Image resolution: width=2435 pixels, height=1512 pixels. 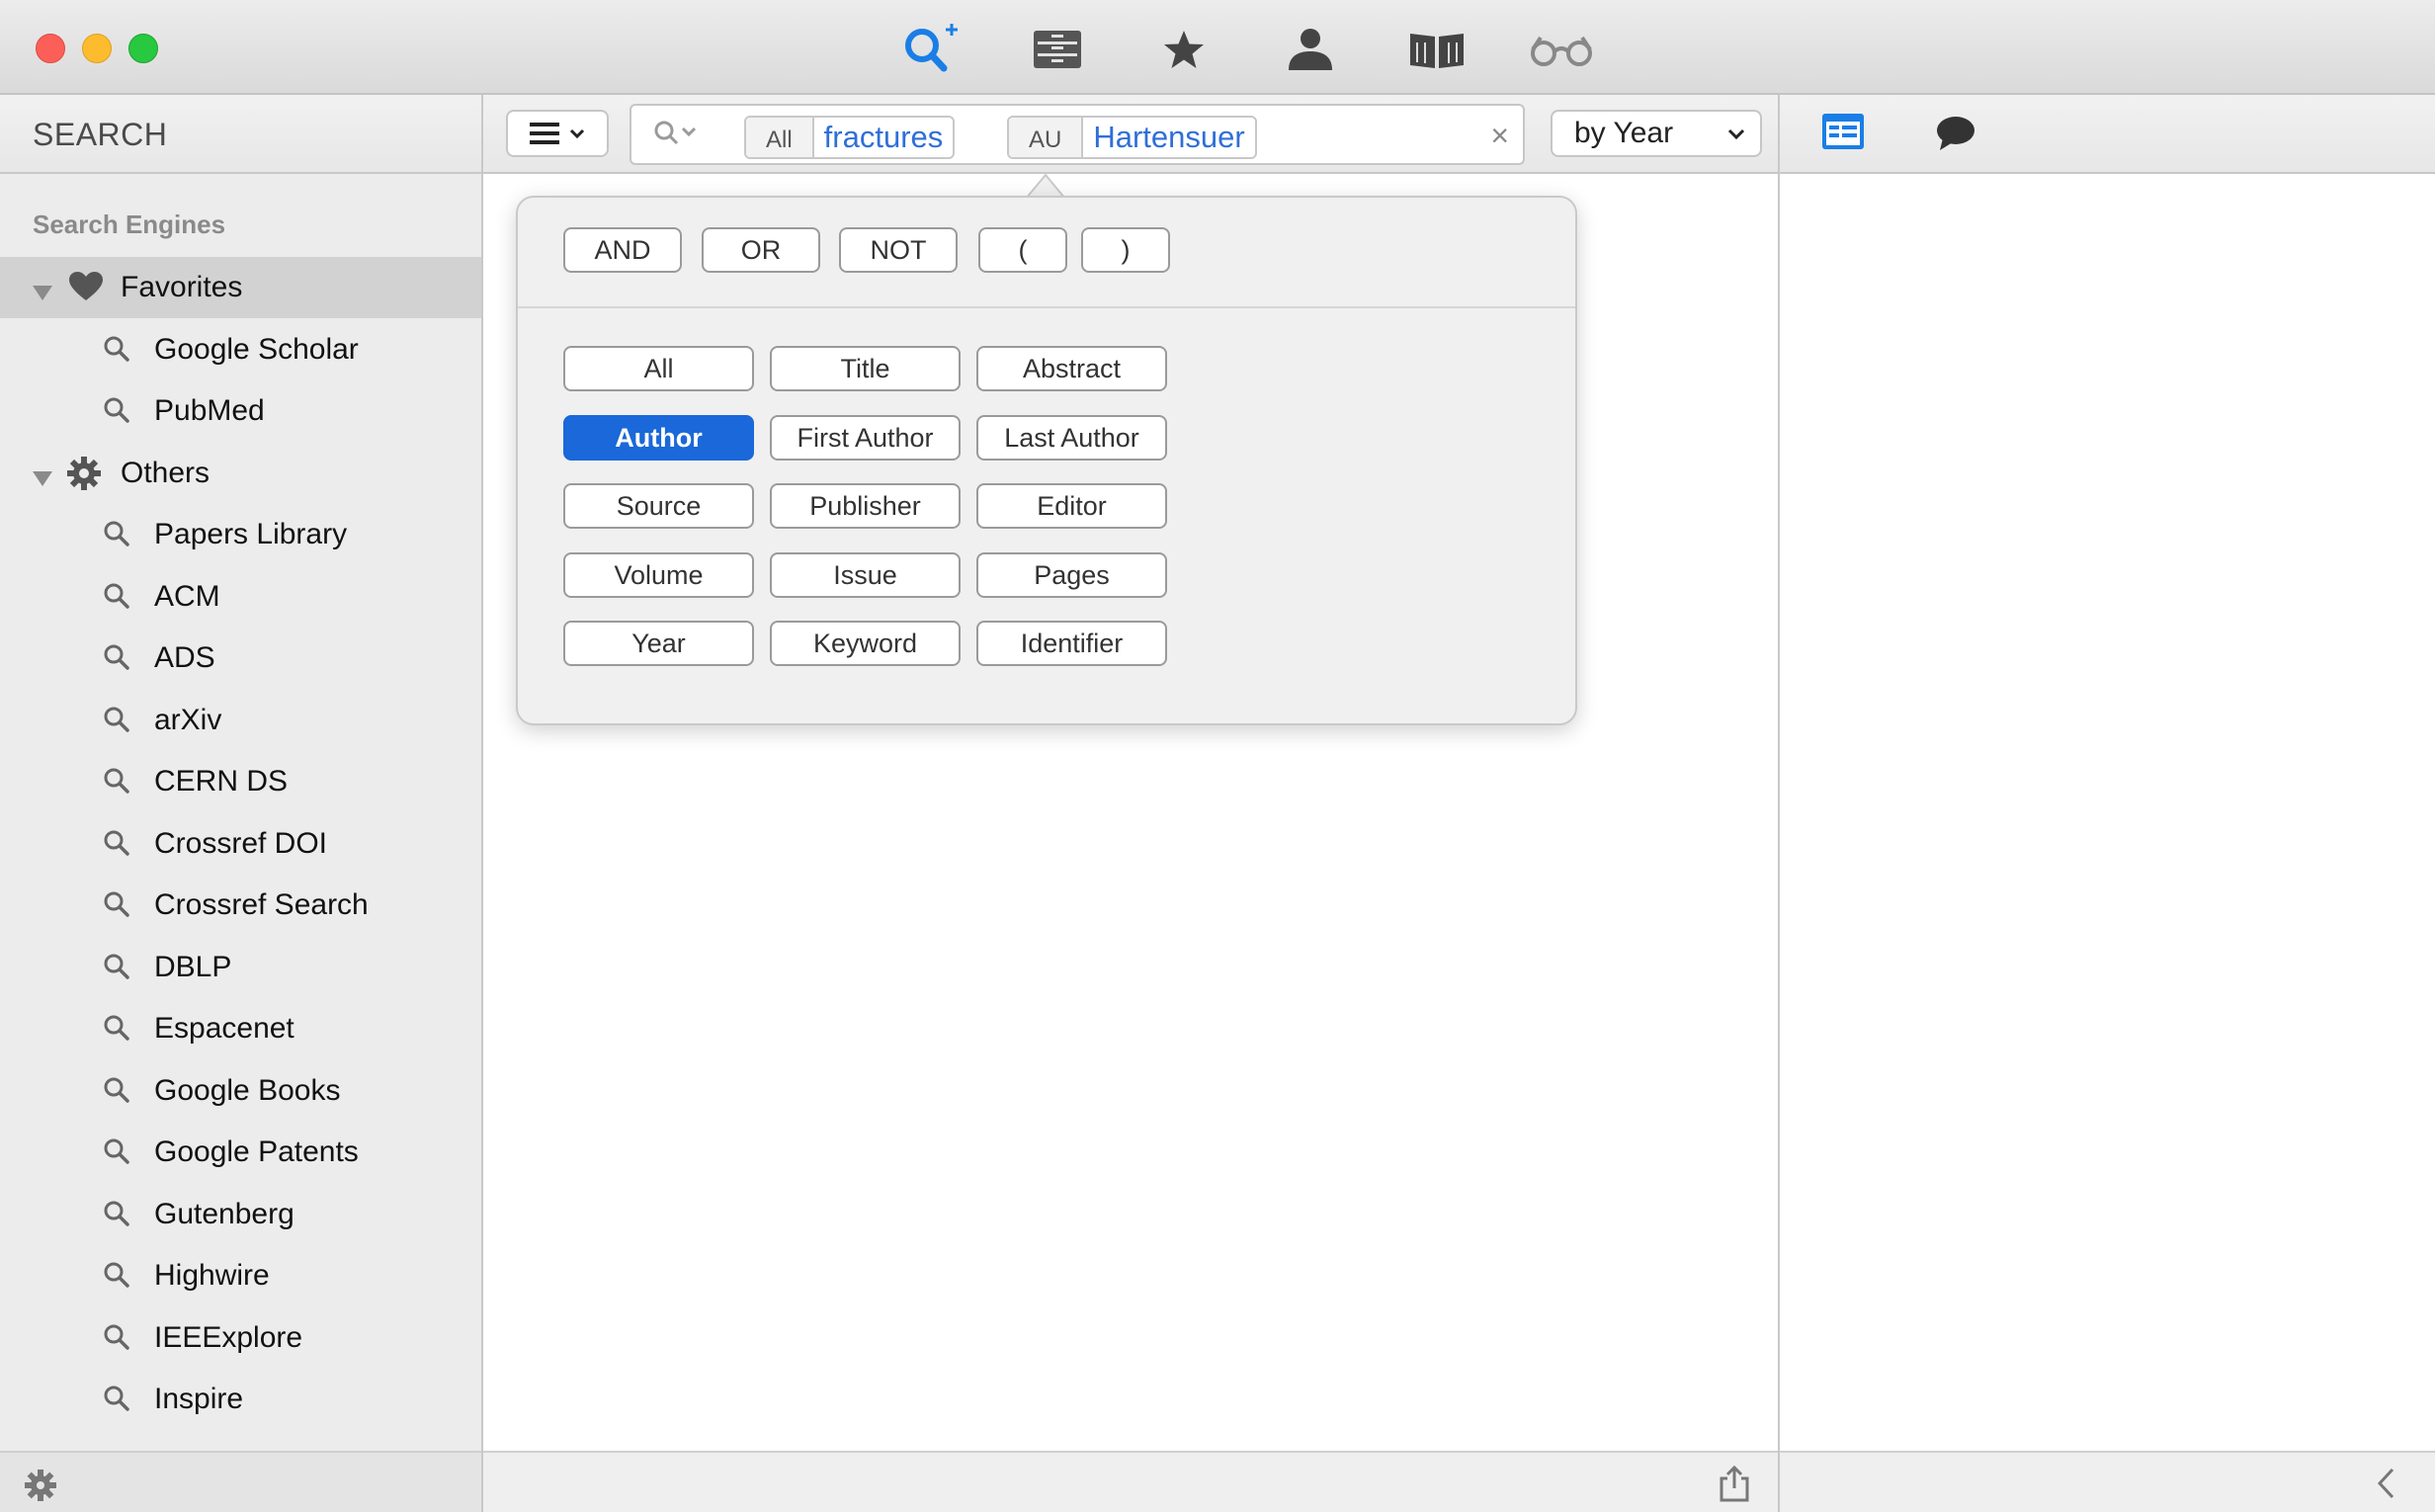 I want to click on search-token-all: All fractures, so click(x=850, y=137).